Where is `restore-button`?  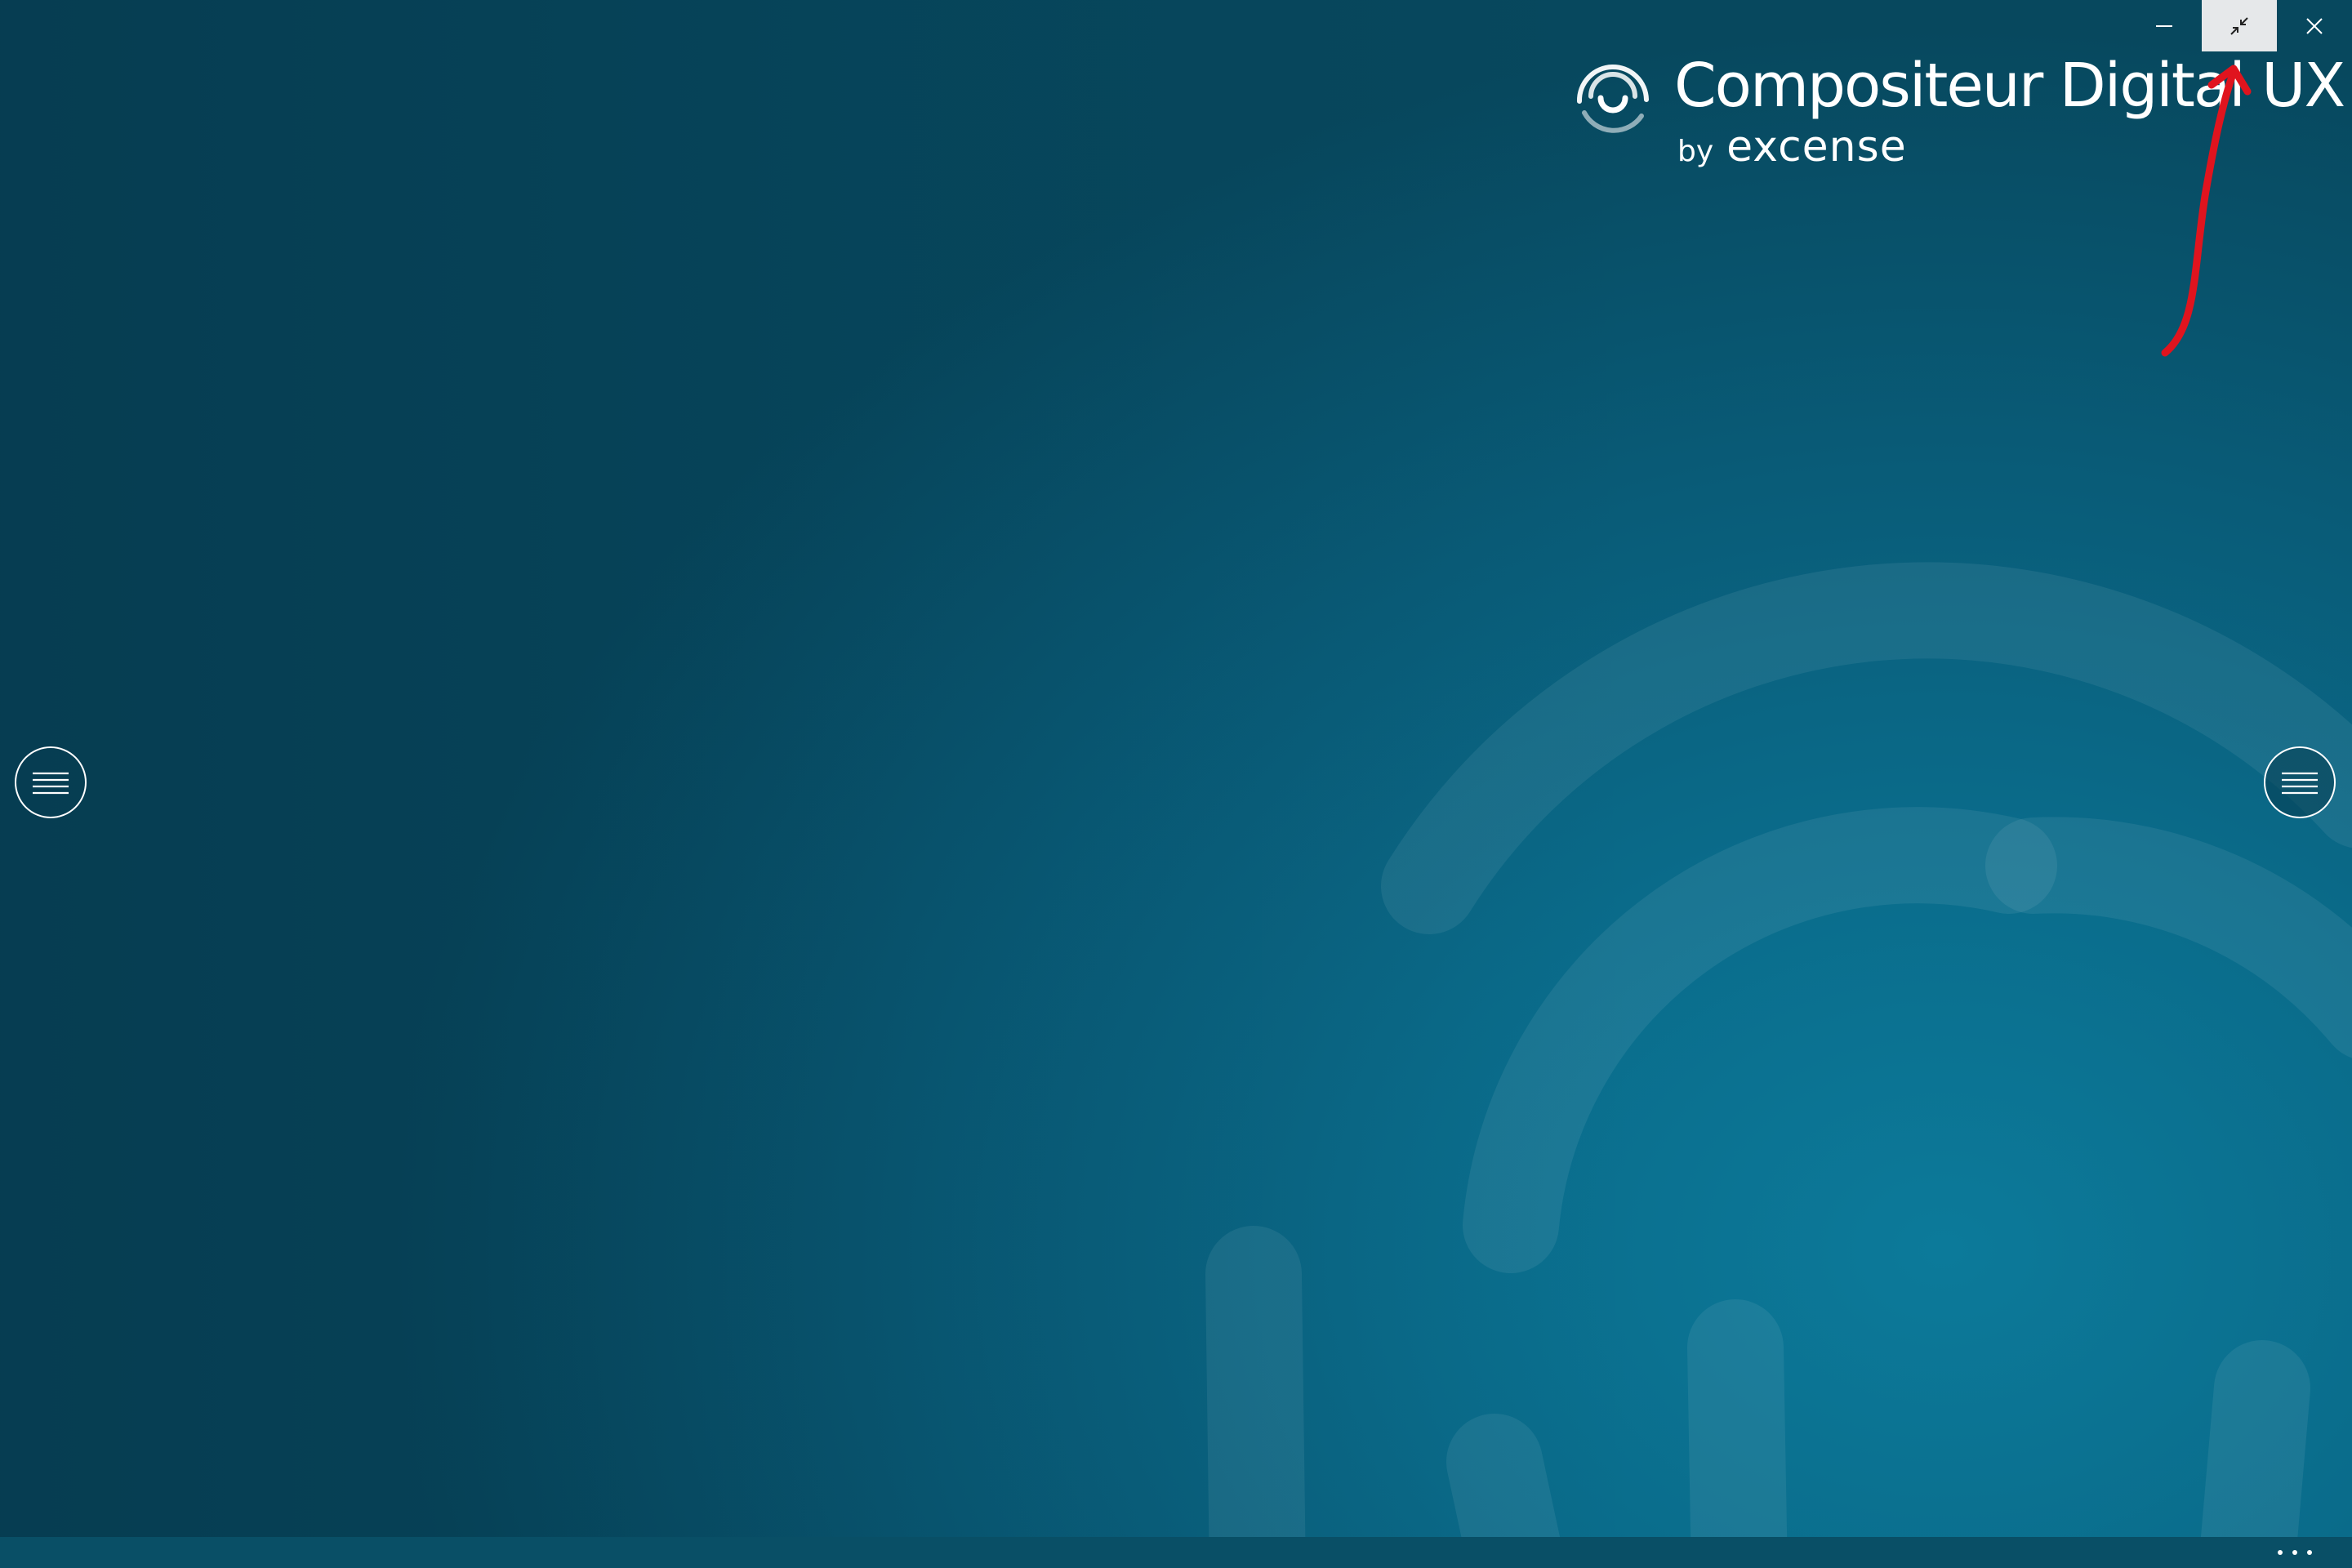 restore-button is located at coordinates (2239, 25).